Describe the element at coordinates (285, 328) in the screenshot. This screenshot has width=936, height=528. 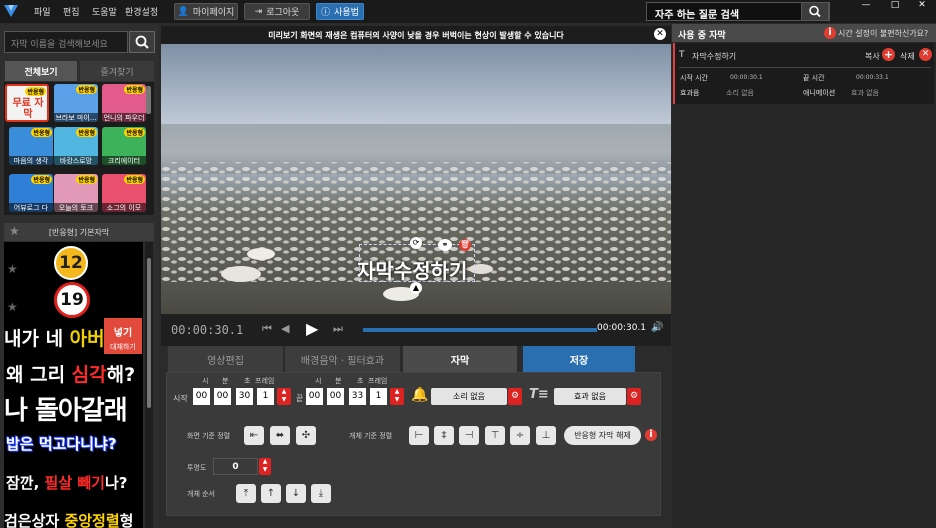
I see `step-back-icon: ◀` at that location.